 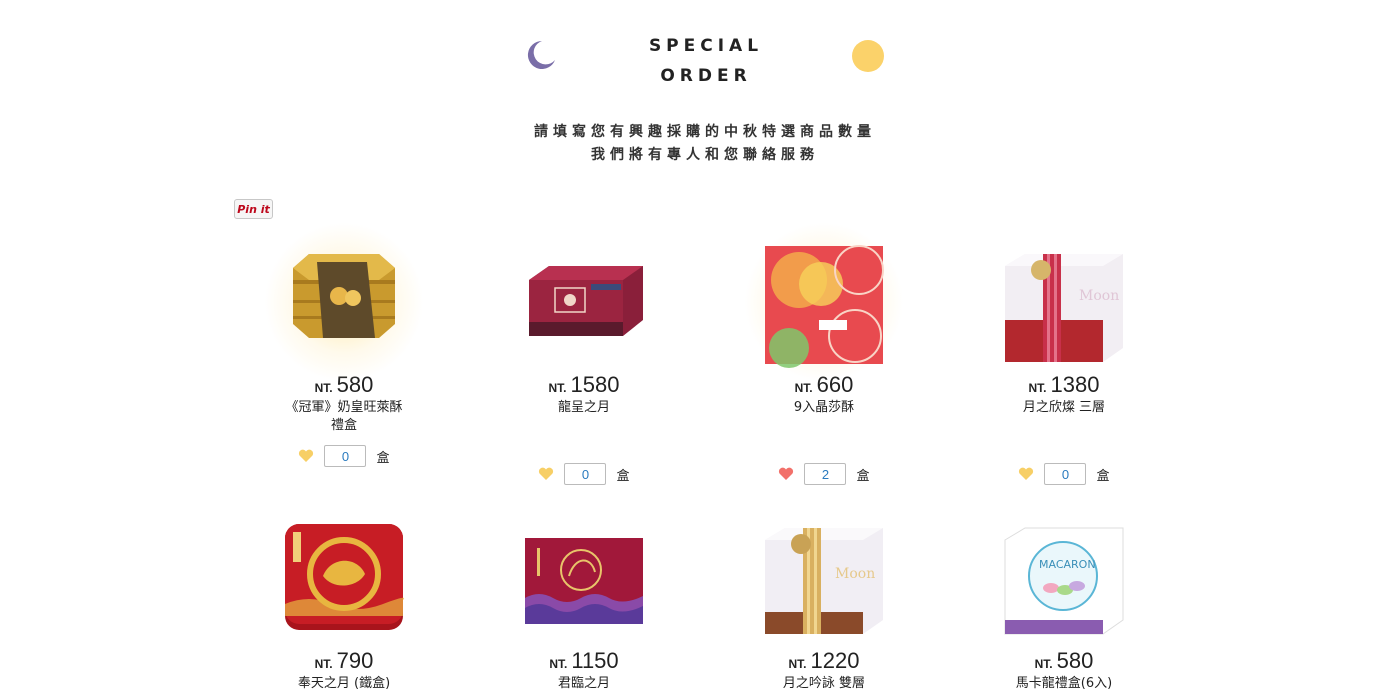 I want to click on product-name: 奉天之月 (鐵盒), so click(x=344, y=683).